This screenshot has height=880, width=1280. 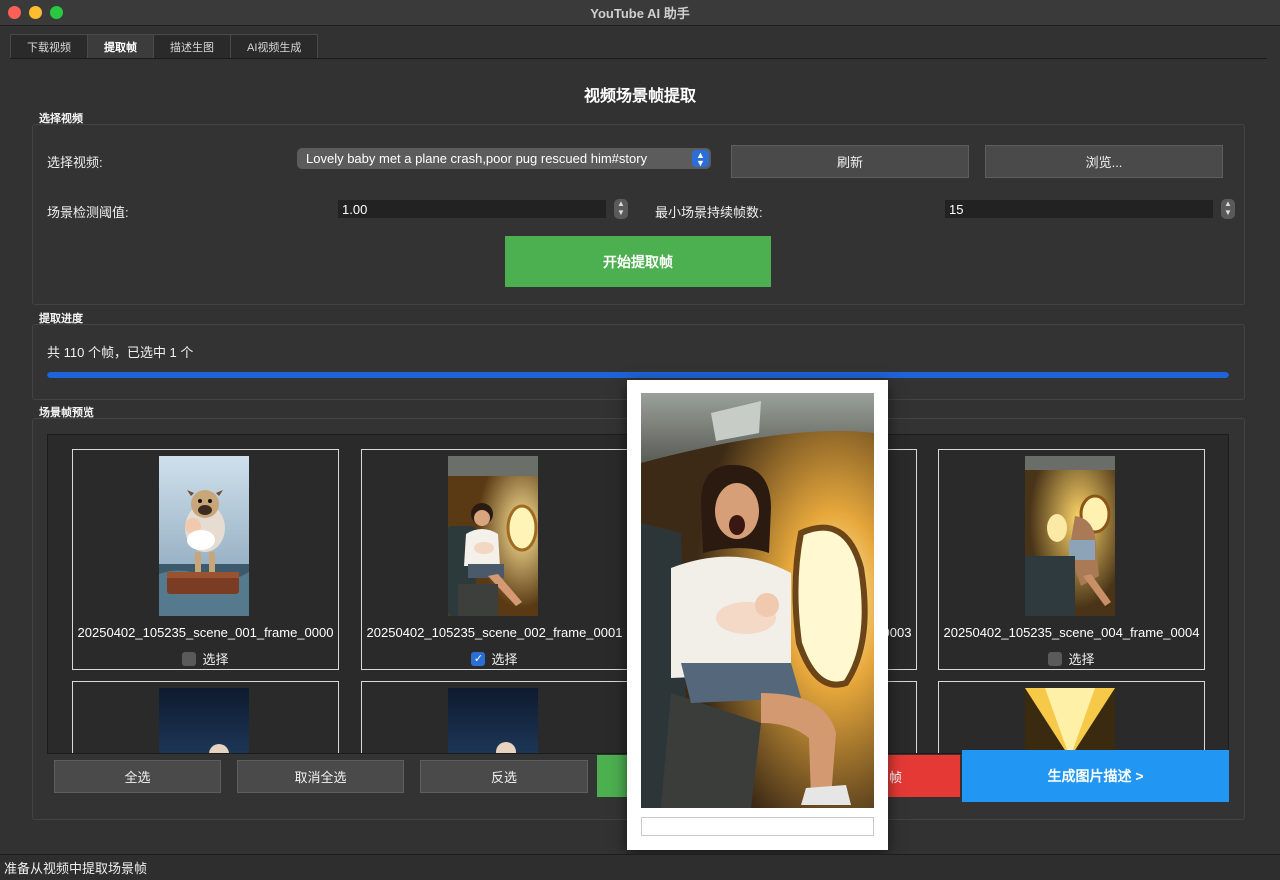 I want to click on frame-select-checkbox: ✓ 选择, so click(x=494, y=658).